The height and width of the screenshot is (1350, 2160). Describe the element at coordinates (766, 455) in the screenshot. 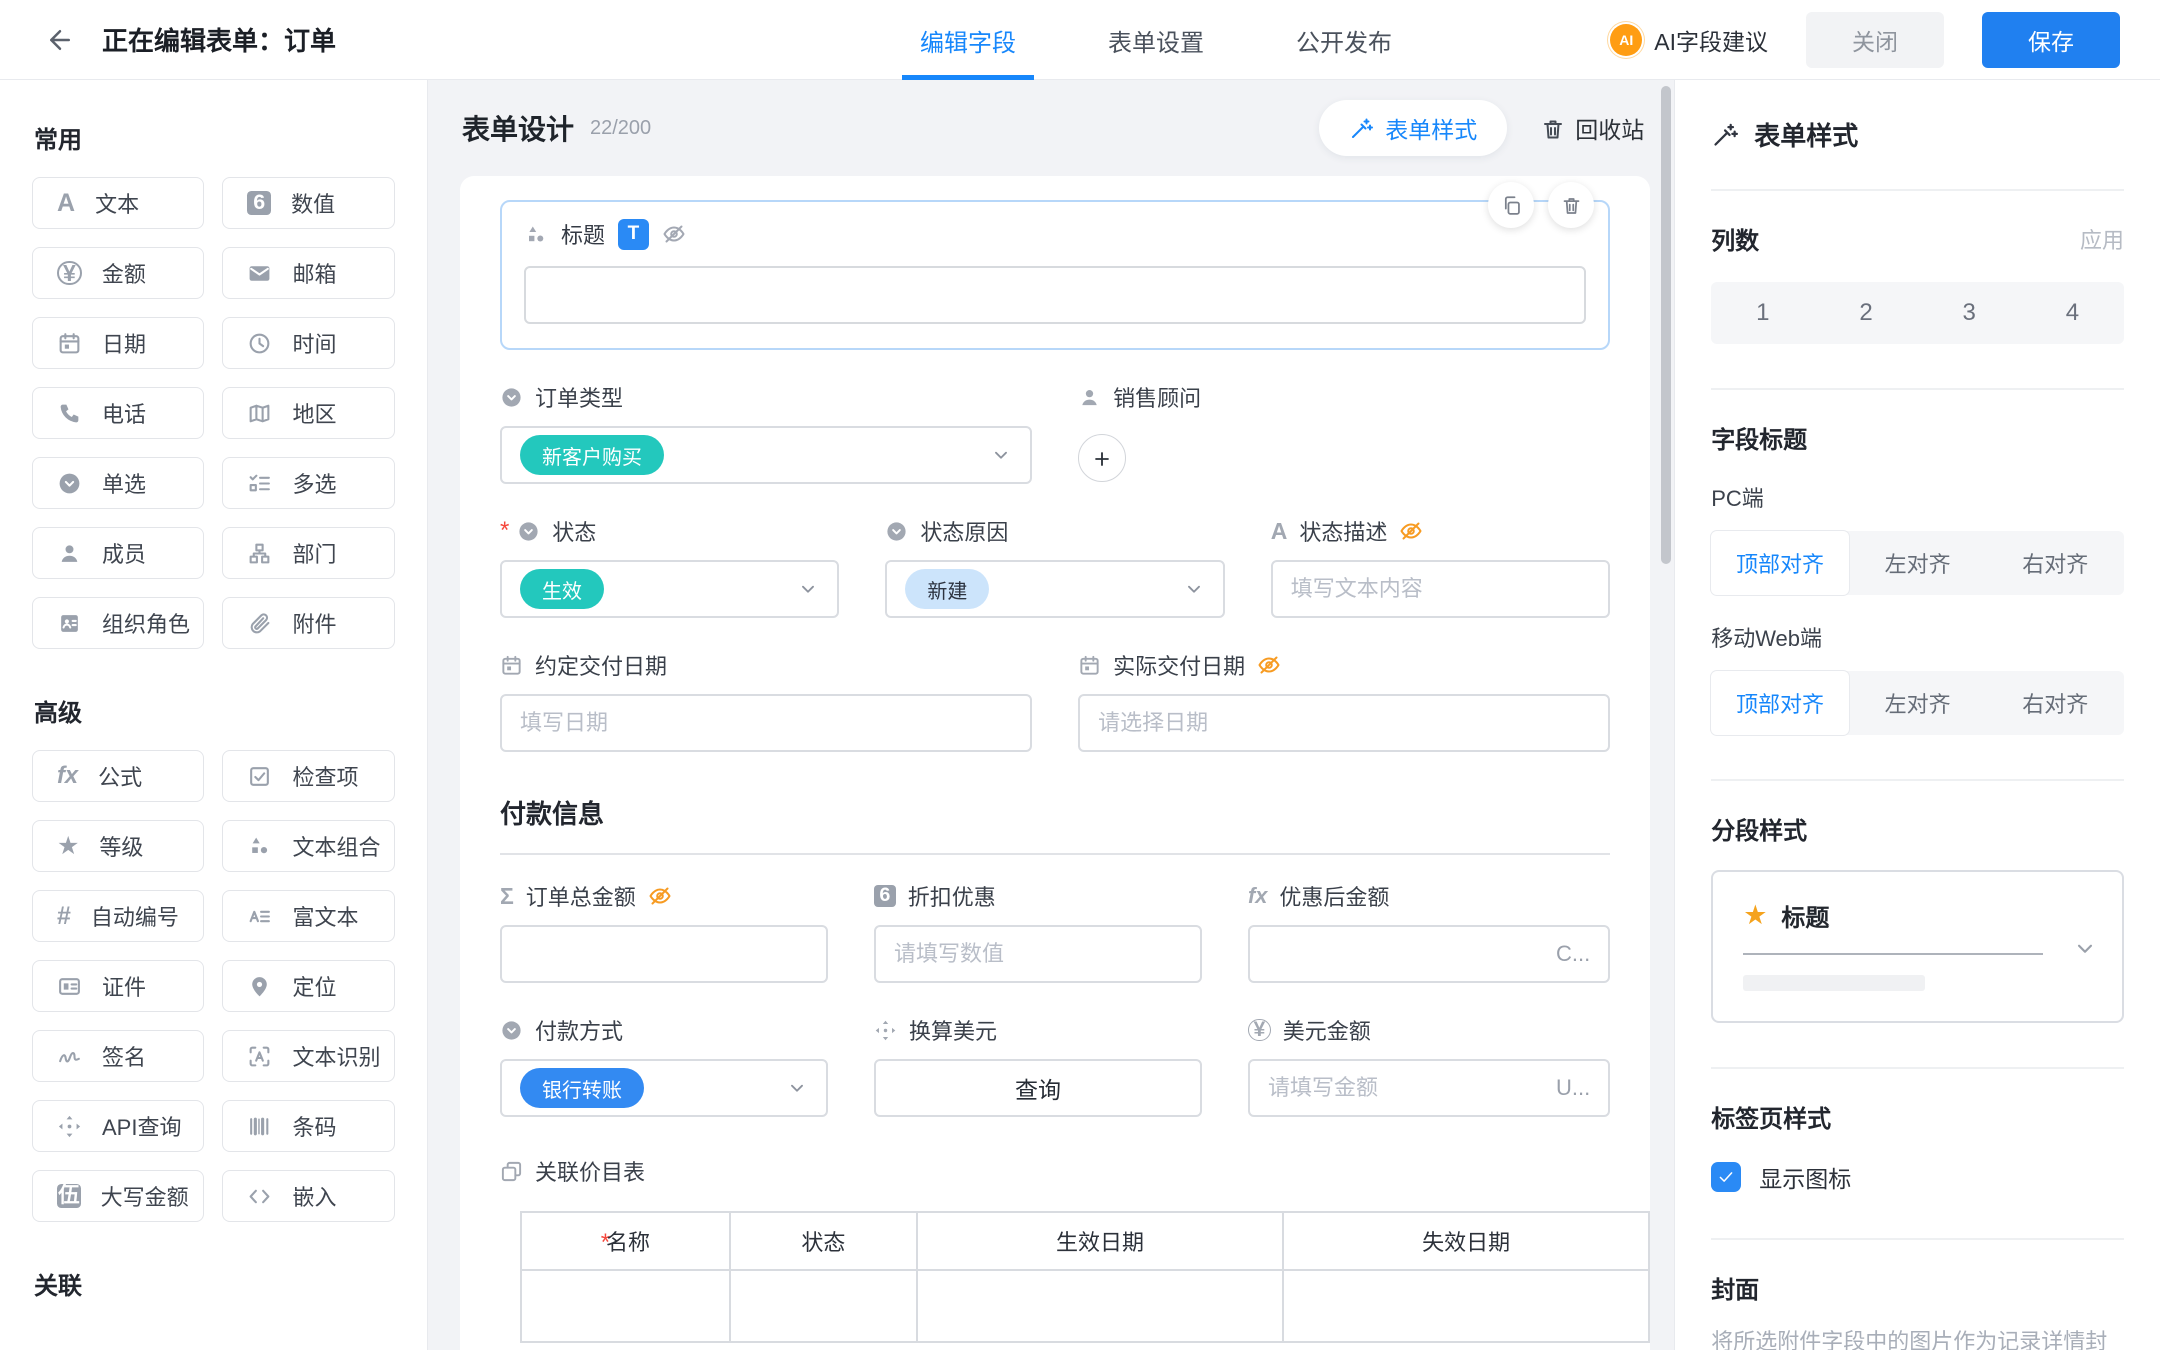

I see `order-type-select: 新客户购买` at that location.